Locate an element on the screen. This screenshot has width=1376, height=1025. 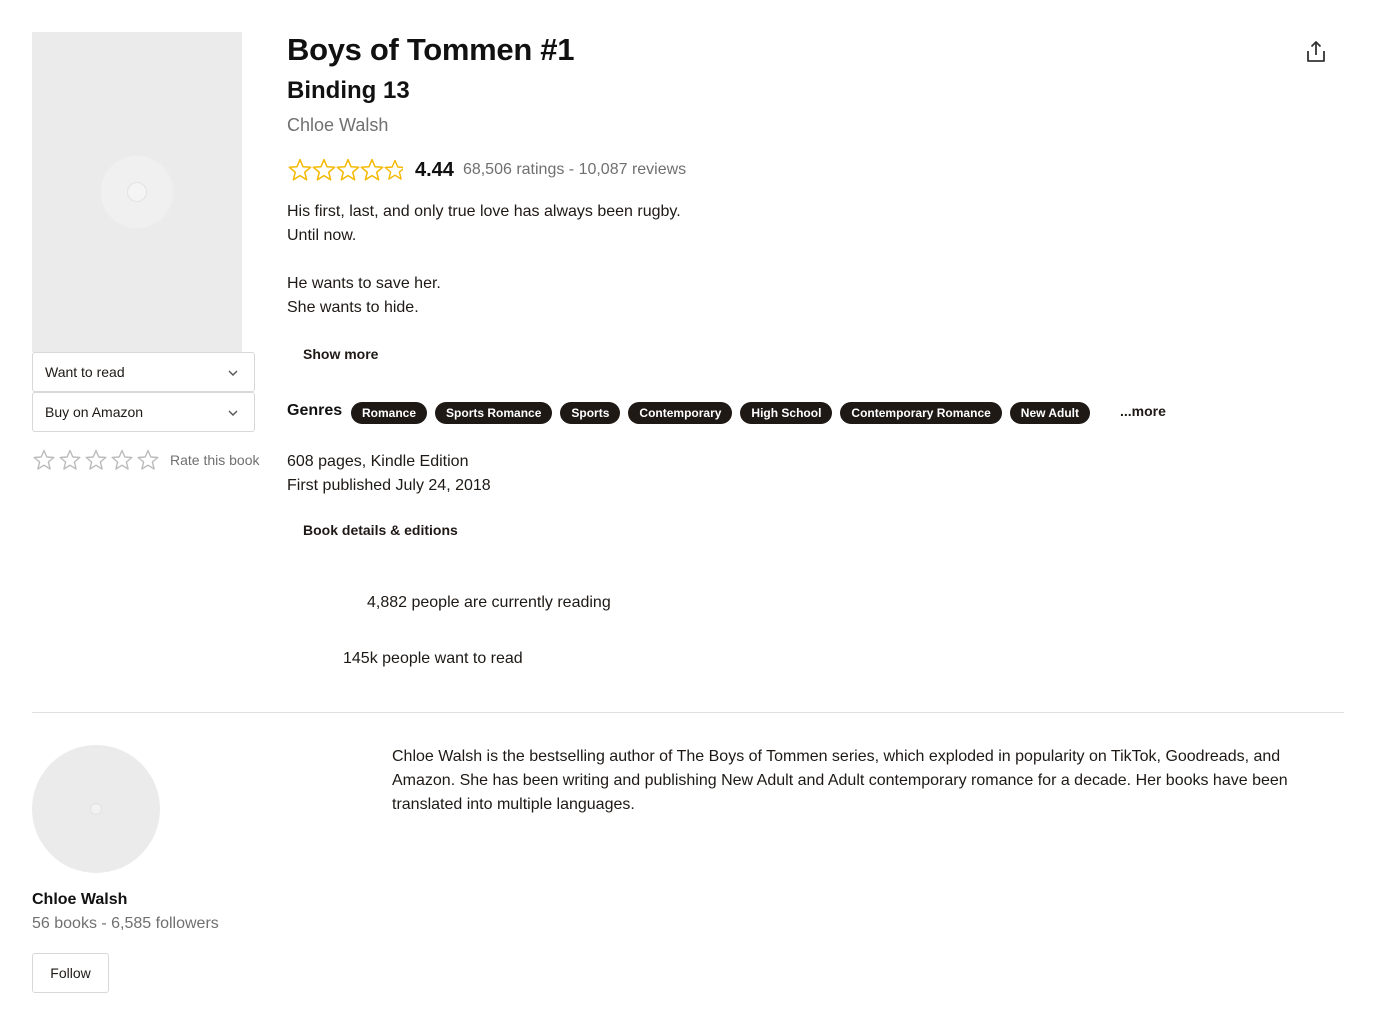
book-title: Boys of Tommen #1 is located at coordinates (431, 49).